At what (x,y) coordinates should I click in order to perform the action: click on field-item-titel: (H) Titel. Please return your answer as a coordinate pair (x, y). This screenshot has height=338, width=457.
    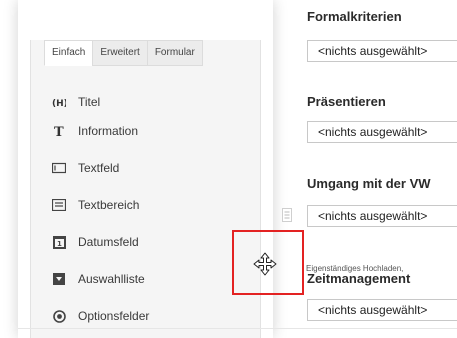
    Looking at the image, I should click on (76, 102).